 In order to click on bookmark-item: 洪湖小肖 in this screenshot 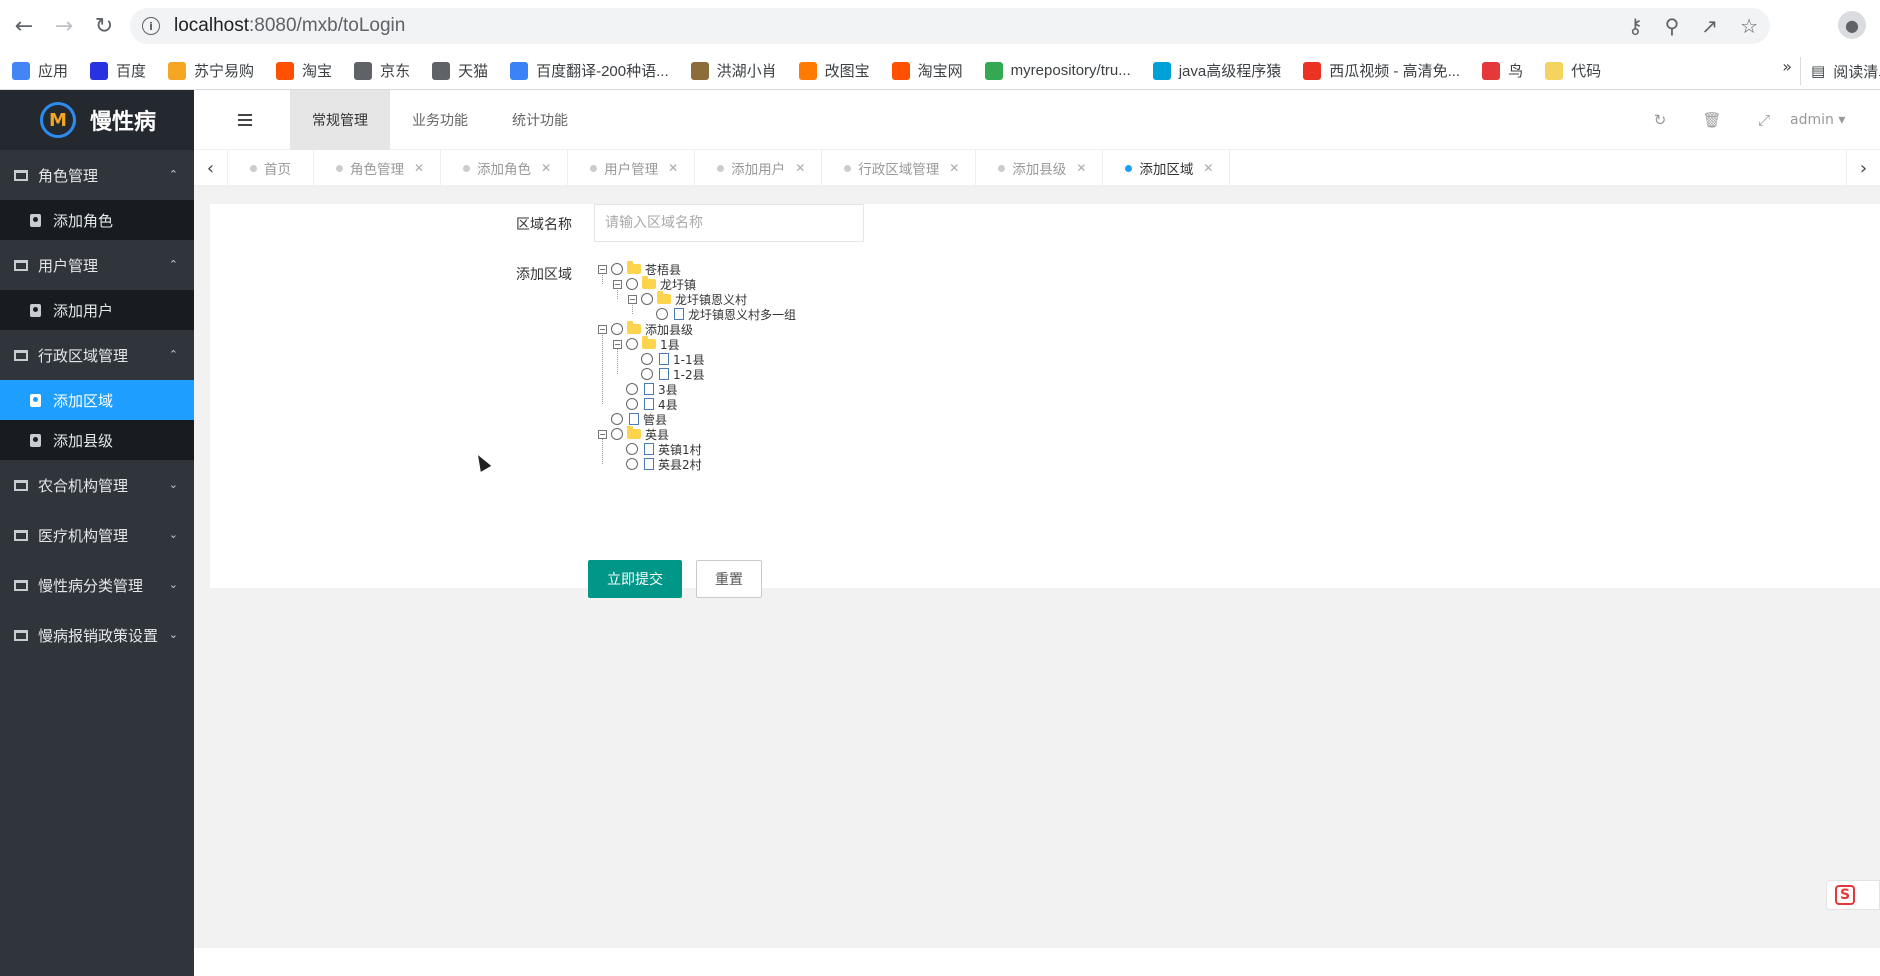, I will do `click(733, 71)`.